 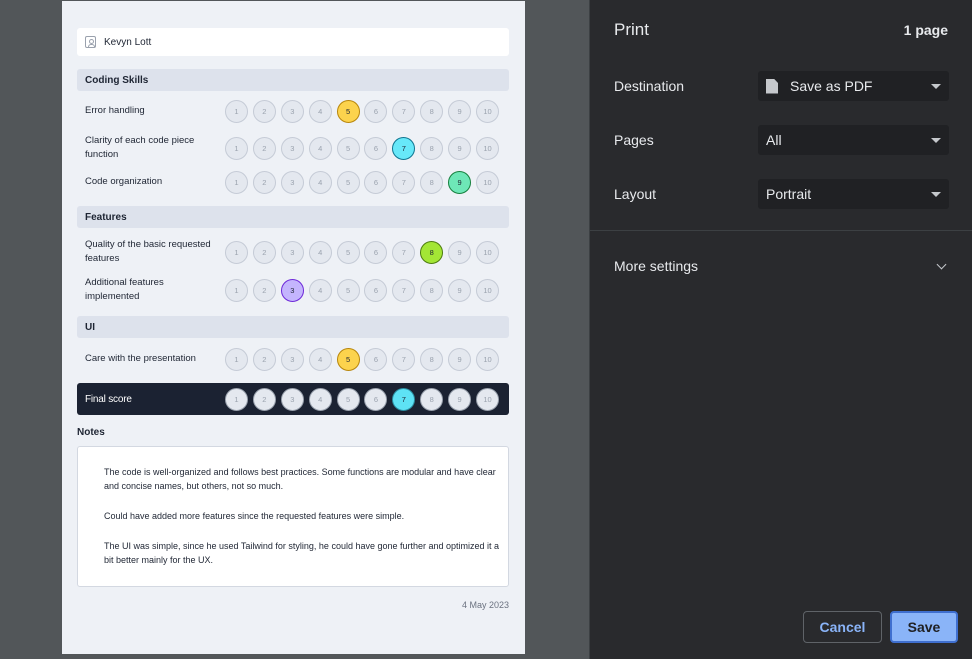 What do you see at coordinates (831, 86) in the screenshot?
I see `destination-value: Save as PDF` at bounding box center [831, 86].